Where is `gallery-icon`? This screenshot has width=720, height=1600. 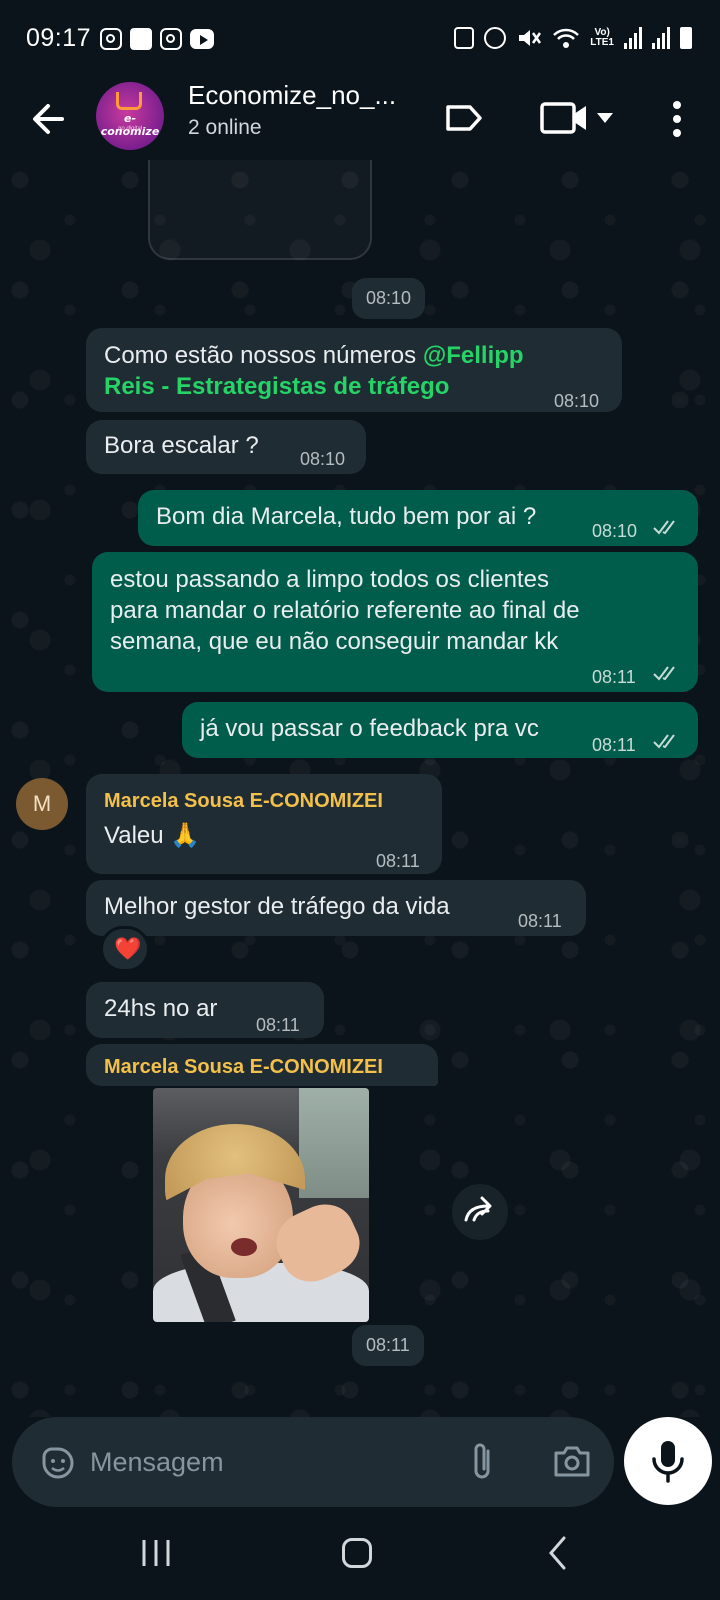
gallery-icon is located at coordinates (141, 39).